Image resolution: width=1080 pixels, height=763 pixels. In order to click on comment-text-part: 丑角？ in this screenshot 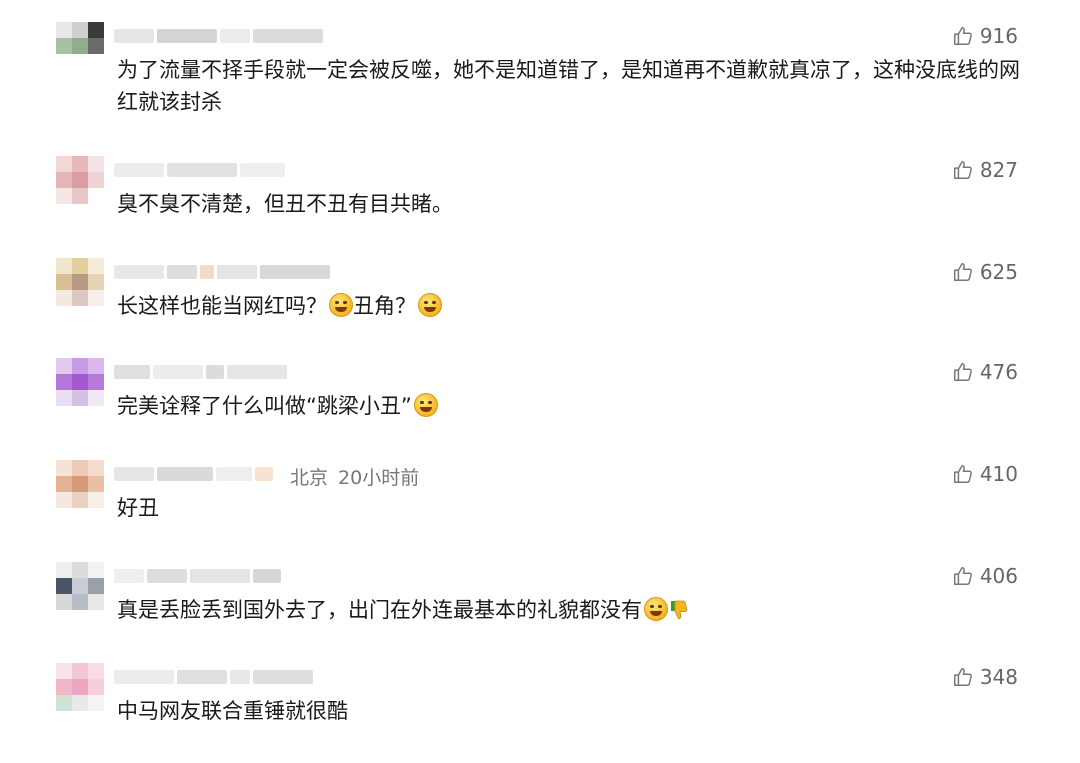, I will do `click(384, 306)`.